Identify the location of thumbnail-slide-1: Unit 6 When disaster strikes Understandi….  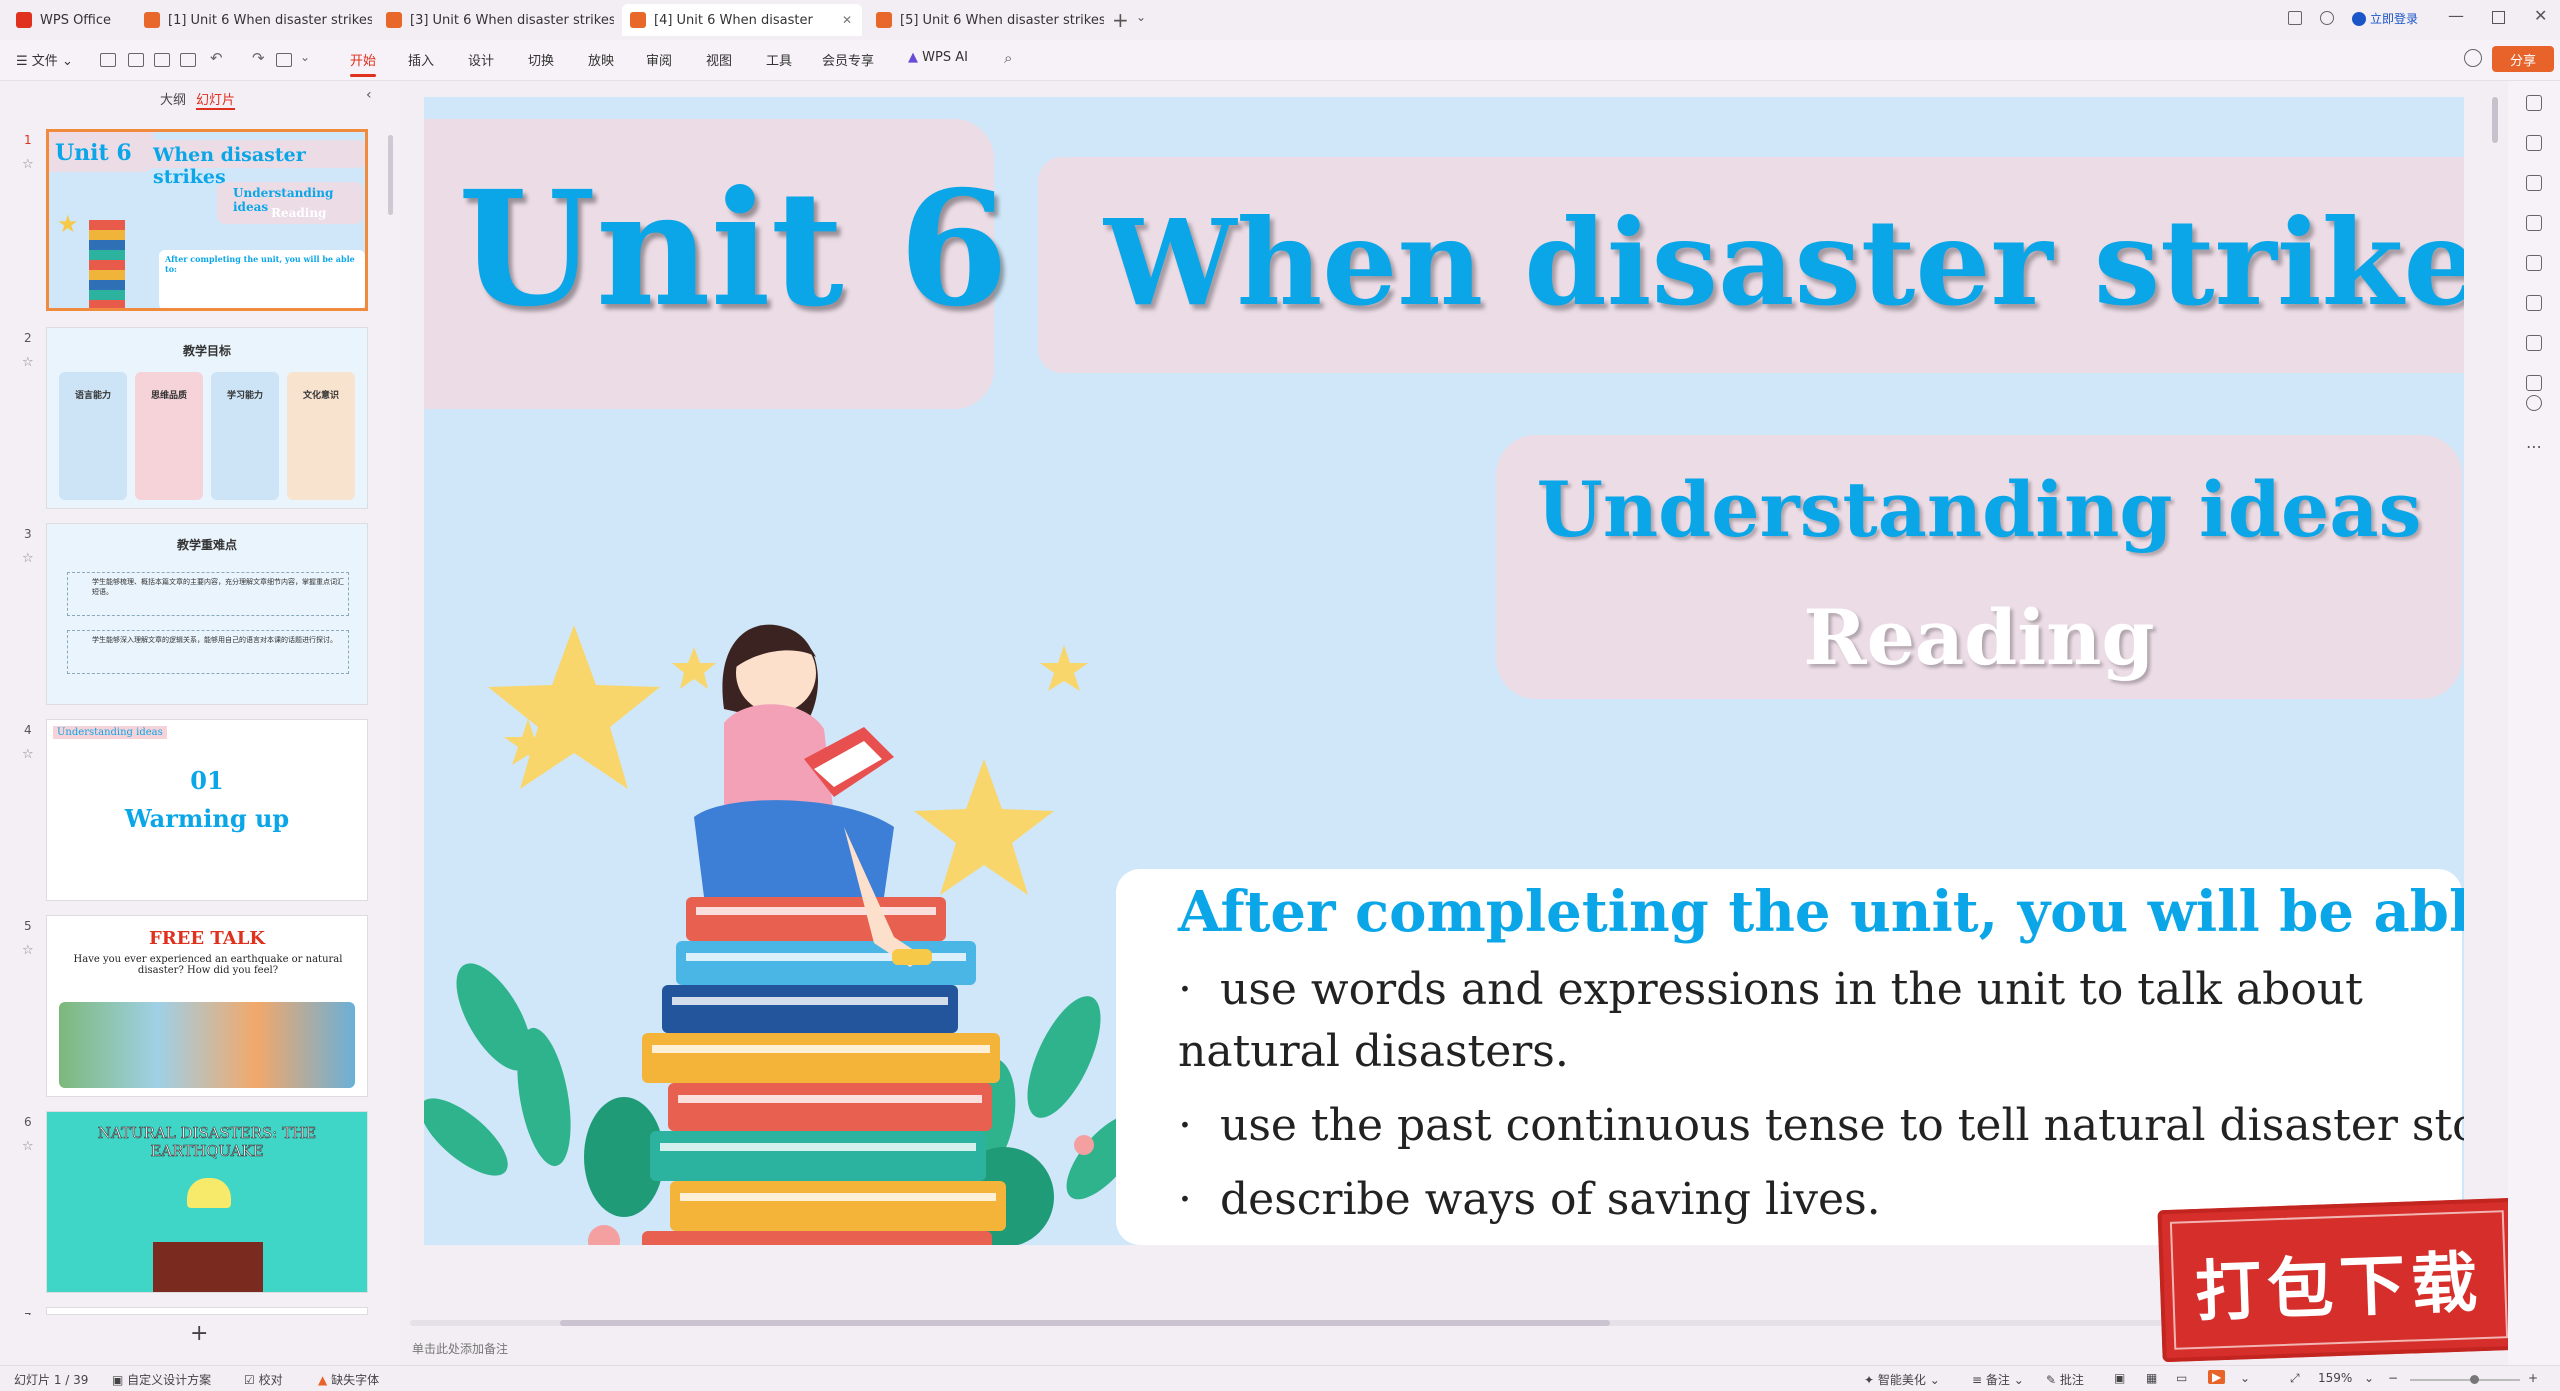
(207, 220).